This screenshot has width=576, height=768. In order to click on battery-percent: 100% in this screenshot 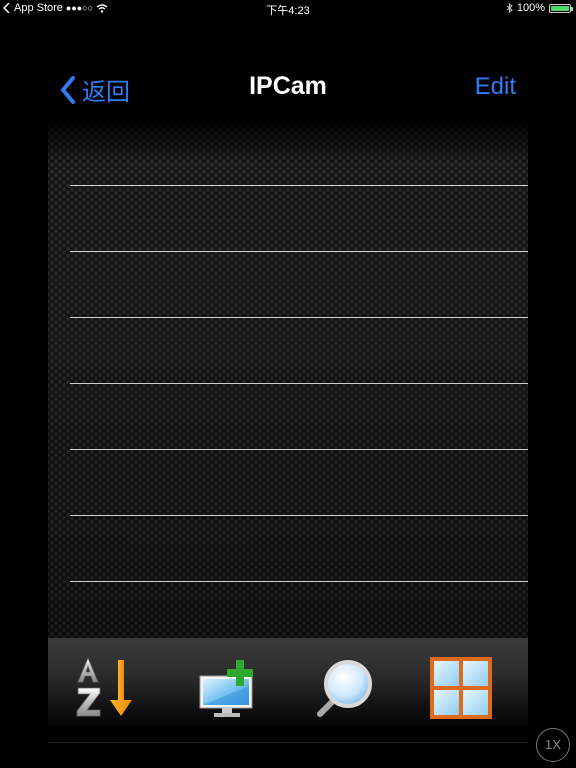, I will do `click(530, 8)`.